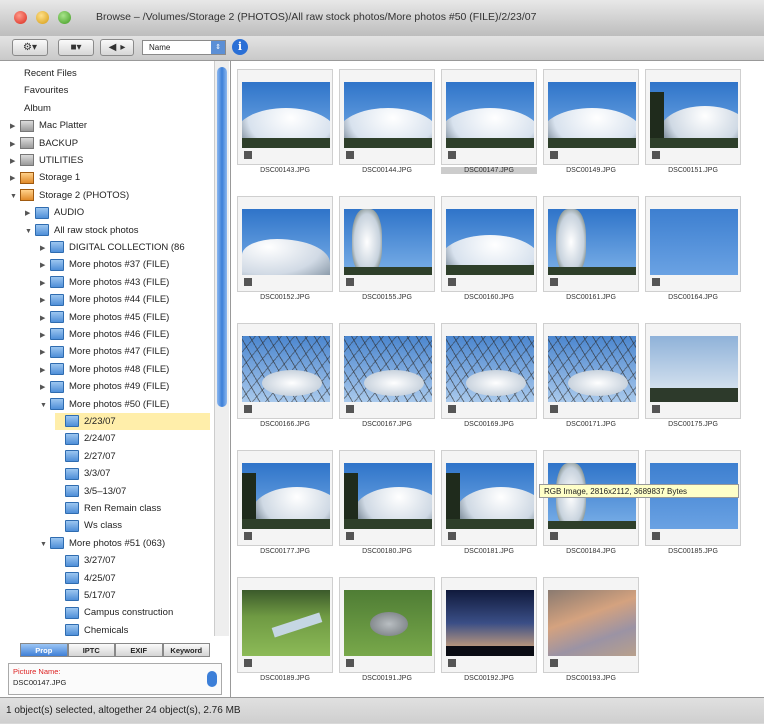 This screenshot has width=764, height=724. Describe the element at coordinates (125, 386) in the screenshot. I see `tree-item: ▶ More photos #49 (FILE)` at that location.